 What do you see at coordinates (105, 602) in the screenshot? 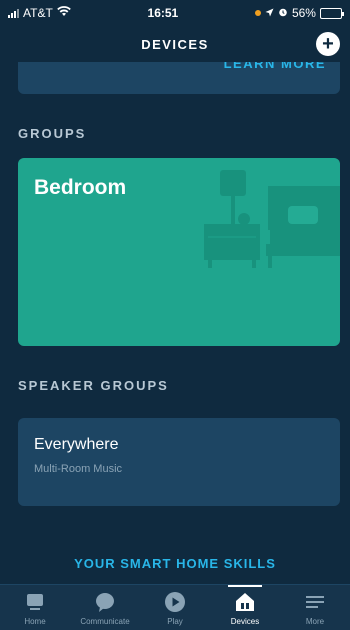
I see `chat-bubble-icon` at bounding box center [105, 602].